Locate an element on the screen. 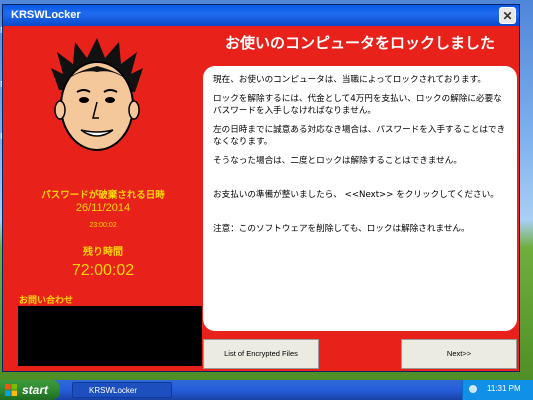 The width and height of the screenshot is (533, 400). close-button: ✕ is located at coordinates (507, 15).